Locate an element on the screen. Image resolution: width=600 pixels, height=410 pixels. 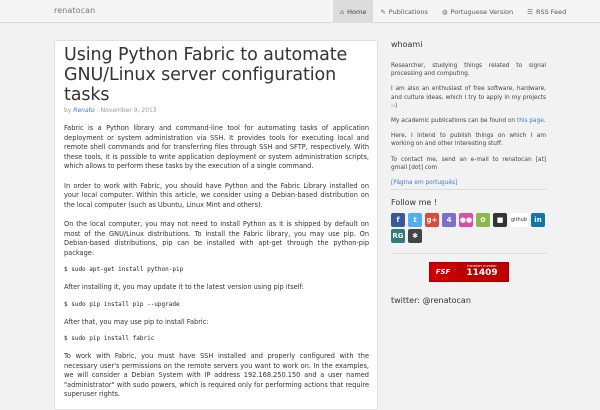
fsf-number-box: member number 11409 is located at coordinates (482, 272).